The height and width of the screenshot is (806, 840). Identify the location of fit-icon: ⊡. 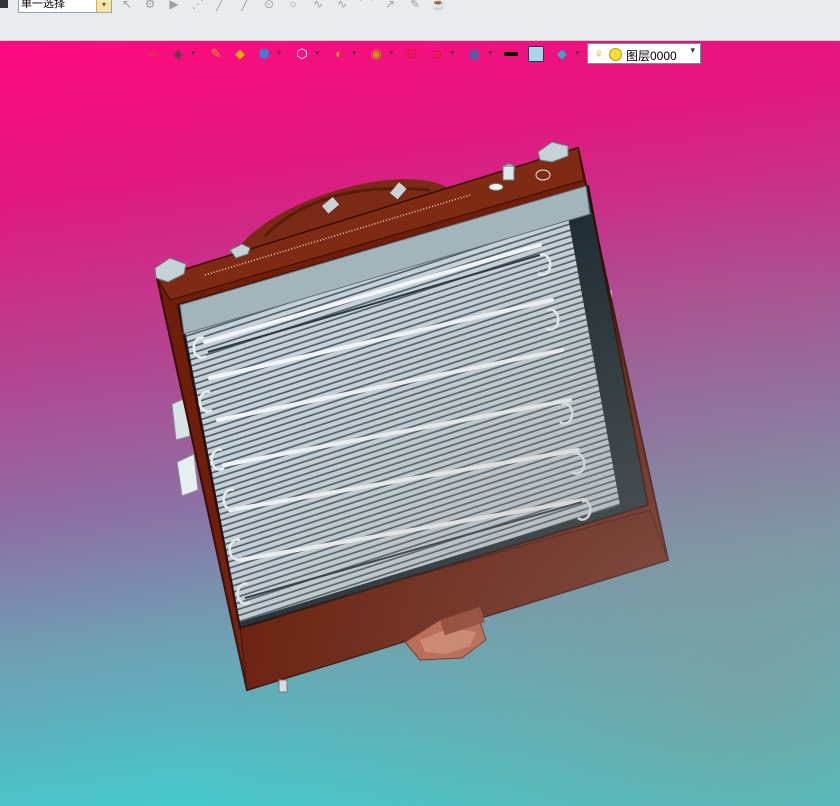
(412, 54).